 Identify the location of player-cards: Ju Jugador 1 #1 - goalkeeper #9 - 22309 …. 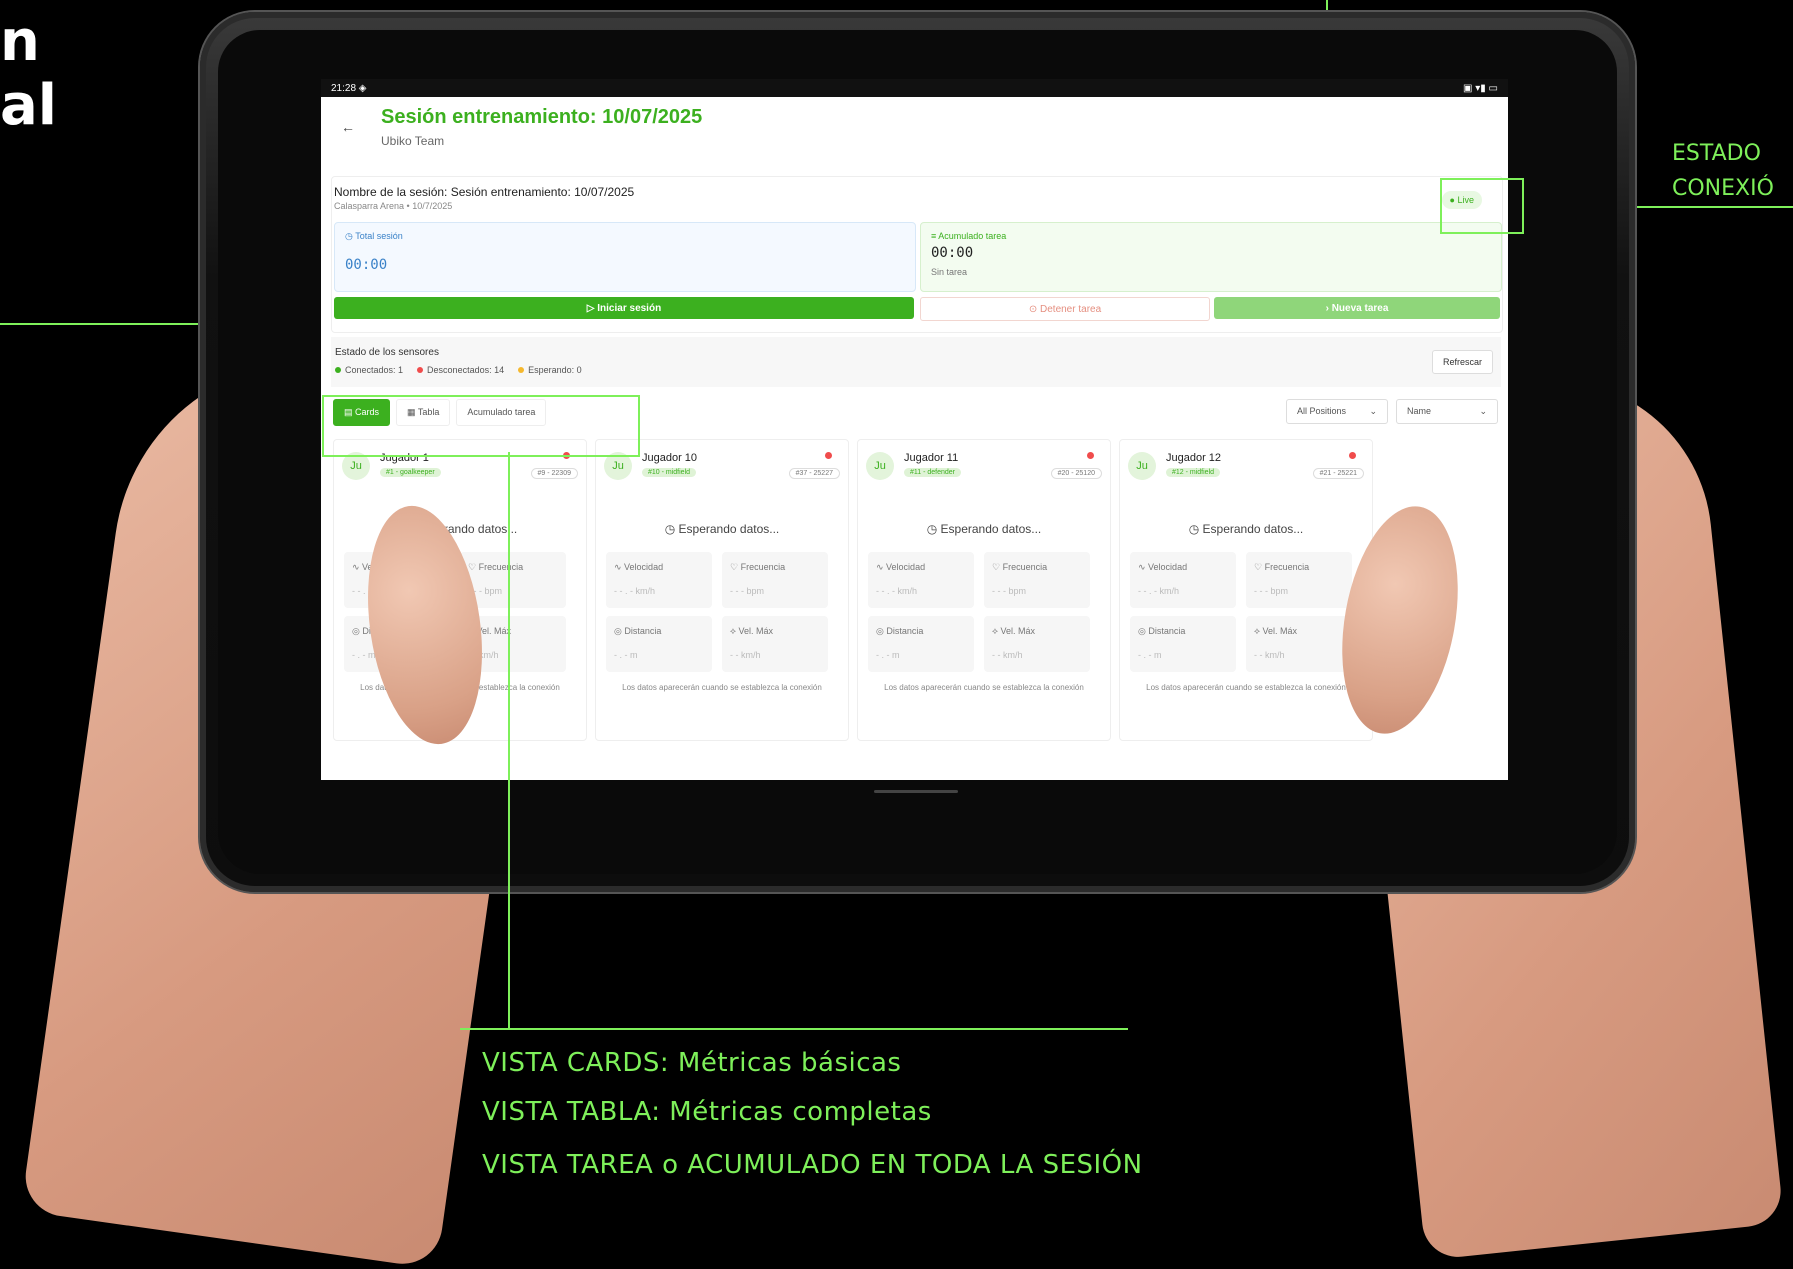
(853, 590).